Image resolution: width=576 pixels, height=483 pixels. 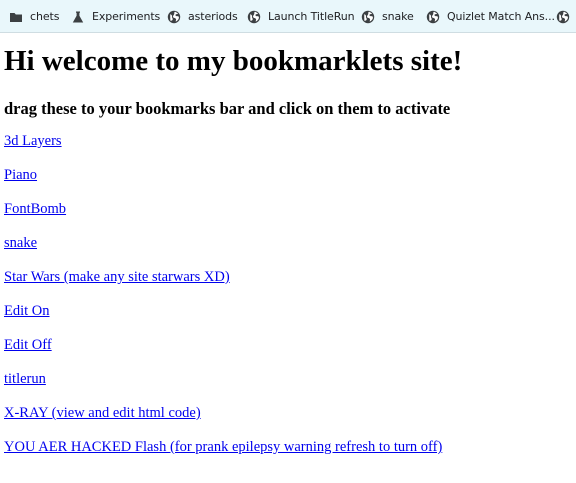 What do you see at coordinates (45, 16) in the screenshot?
I see `bookmark-label: chets` at bounding box center [45, 16].